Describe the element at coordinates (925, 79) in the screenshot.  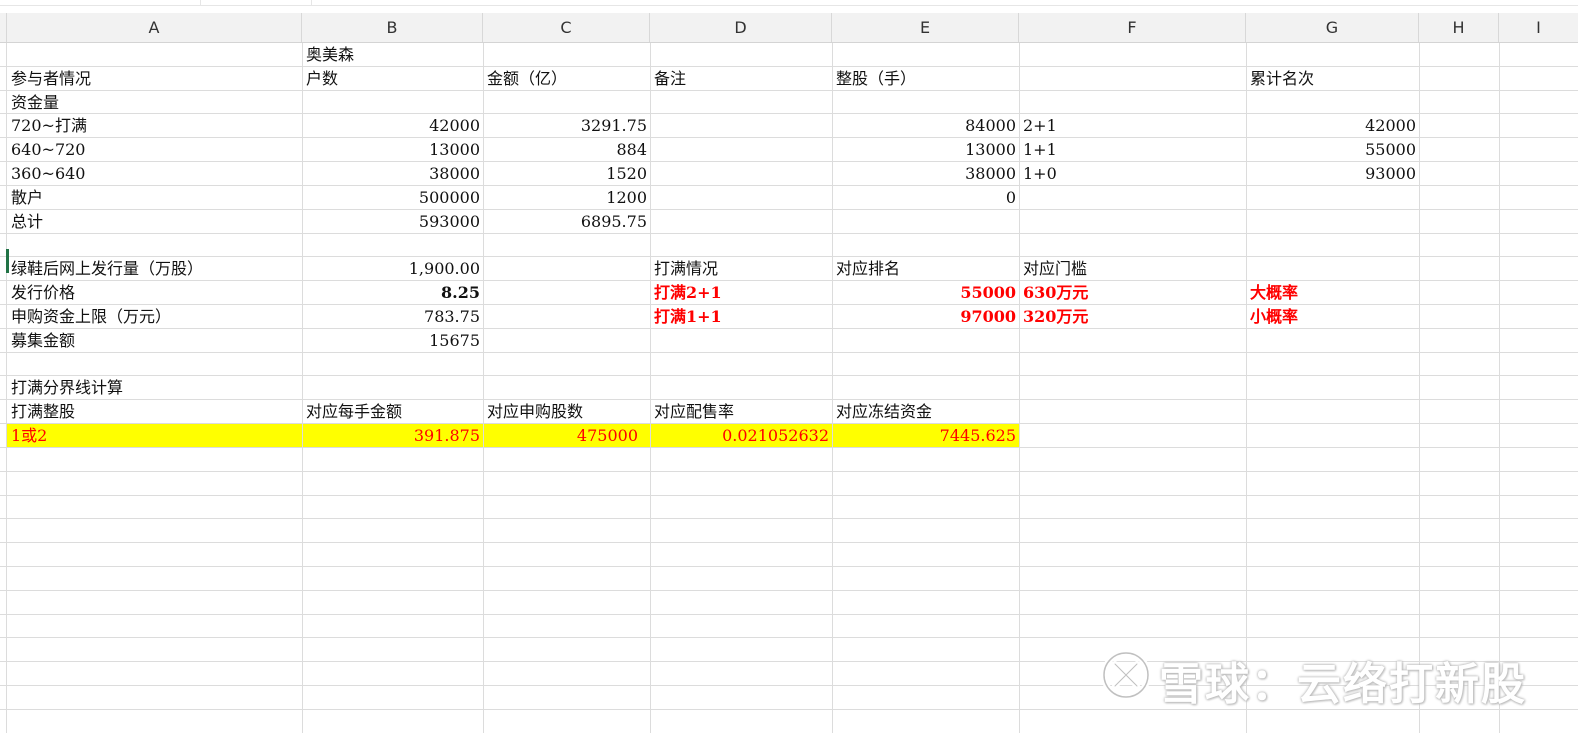
I see `cell-e2: 整股（手）` at that location.